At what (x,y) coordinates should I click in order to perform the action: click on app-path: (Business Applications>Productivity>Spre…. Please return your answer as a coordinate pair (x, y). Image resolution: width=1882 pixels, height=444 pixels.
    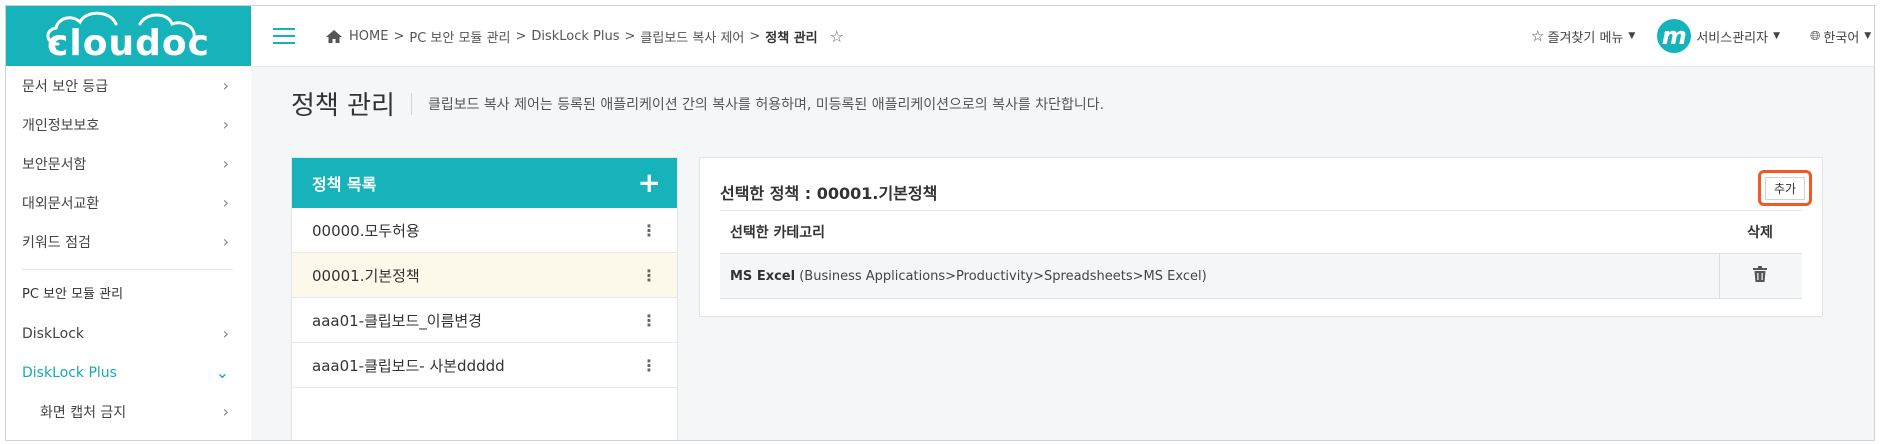
    Looking at the image, I should click on (1003, 276).